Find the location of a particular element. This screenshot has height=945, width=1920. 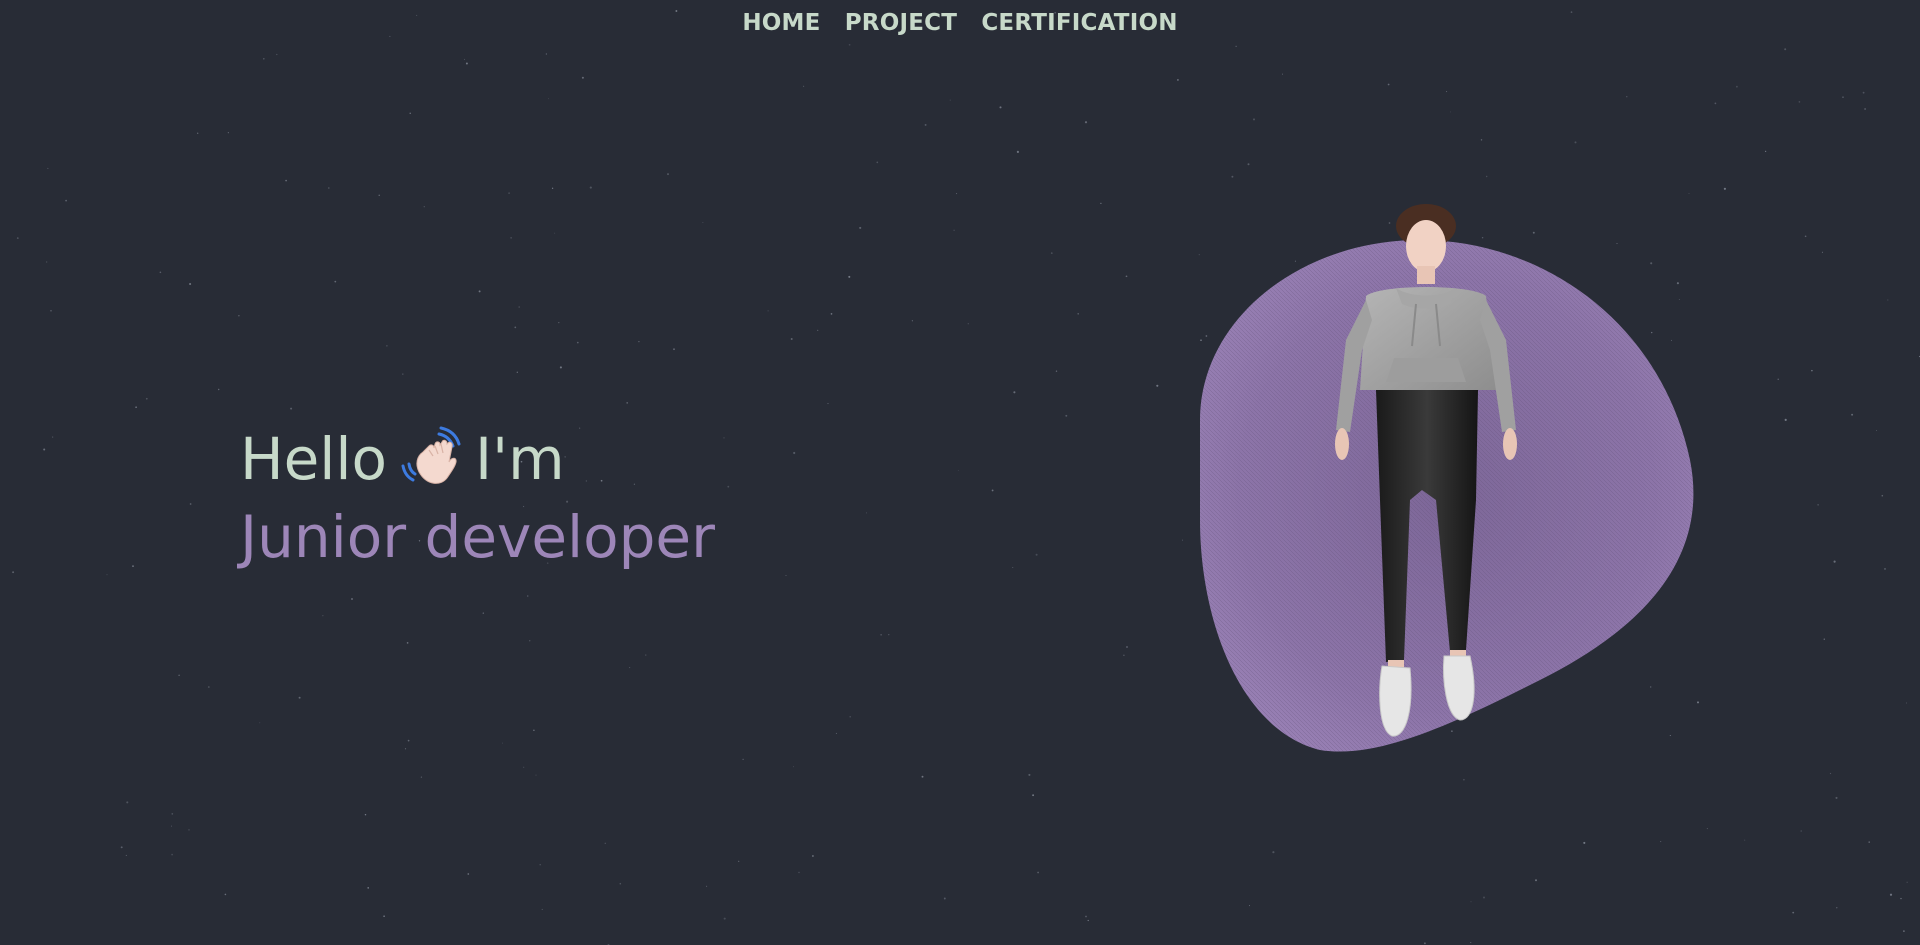

role-title: Junior developer is located at coordinates (477, 537).